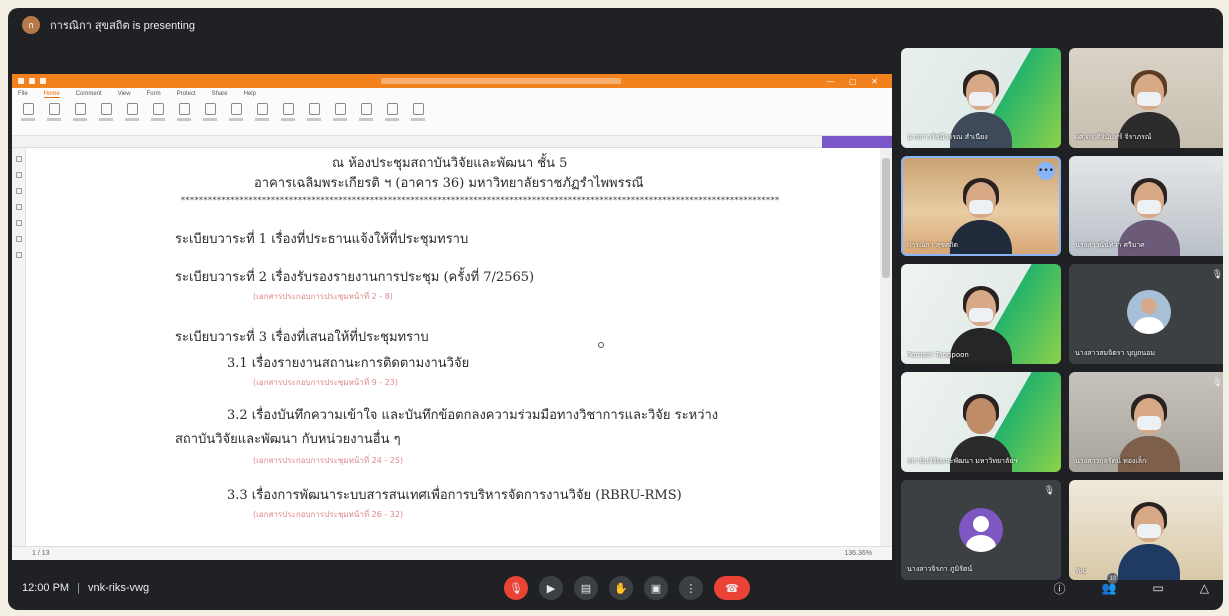 This screenshot has width=1229, height=616. Describe the element at coordinates (154, 94) in the screenshot. I see `menu-form: Form` at that location.